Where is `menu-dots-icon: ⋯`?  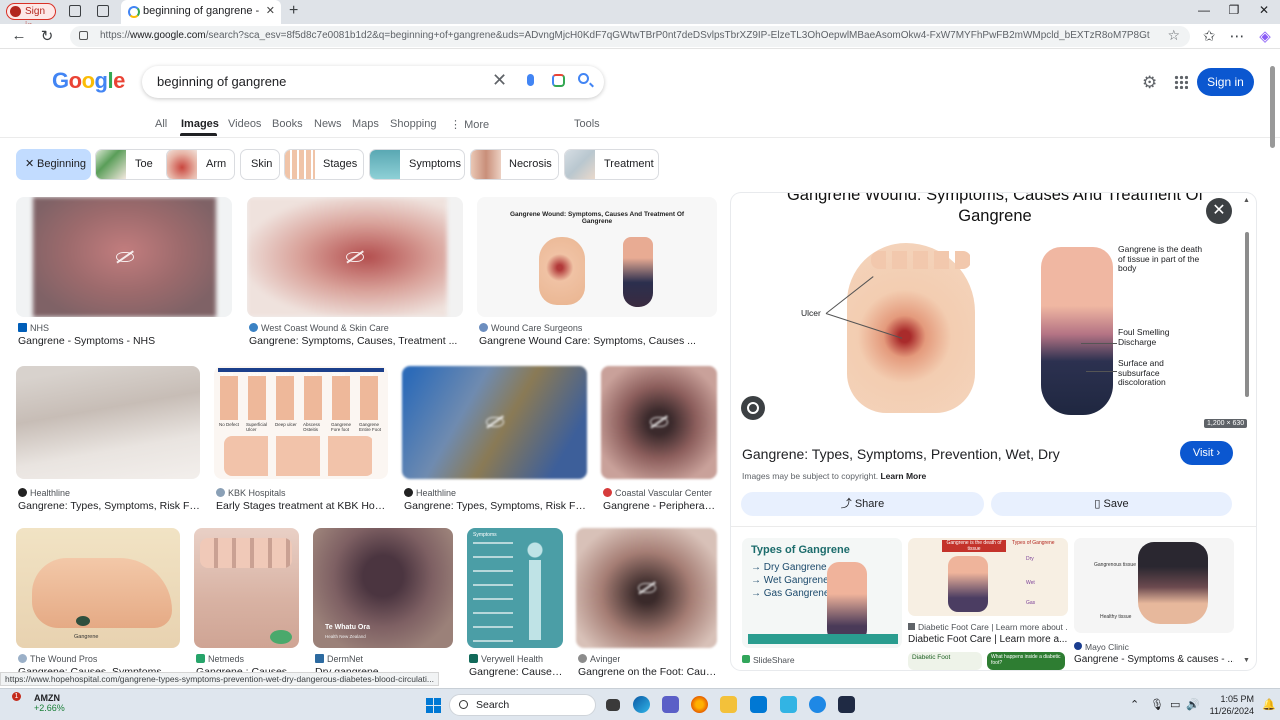 menu-dots-icon: ⋯ is located at coordinates (1237, 36).